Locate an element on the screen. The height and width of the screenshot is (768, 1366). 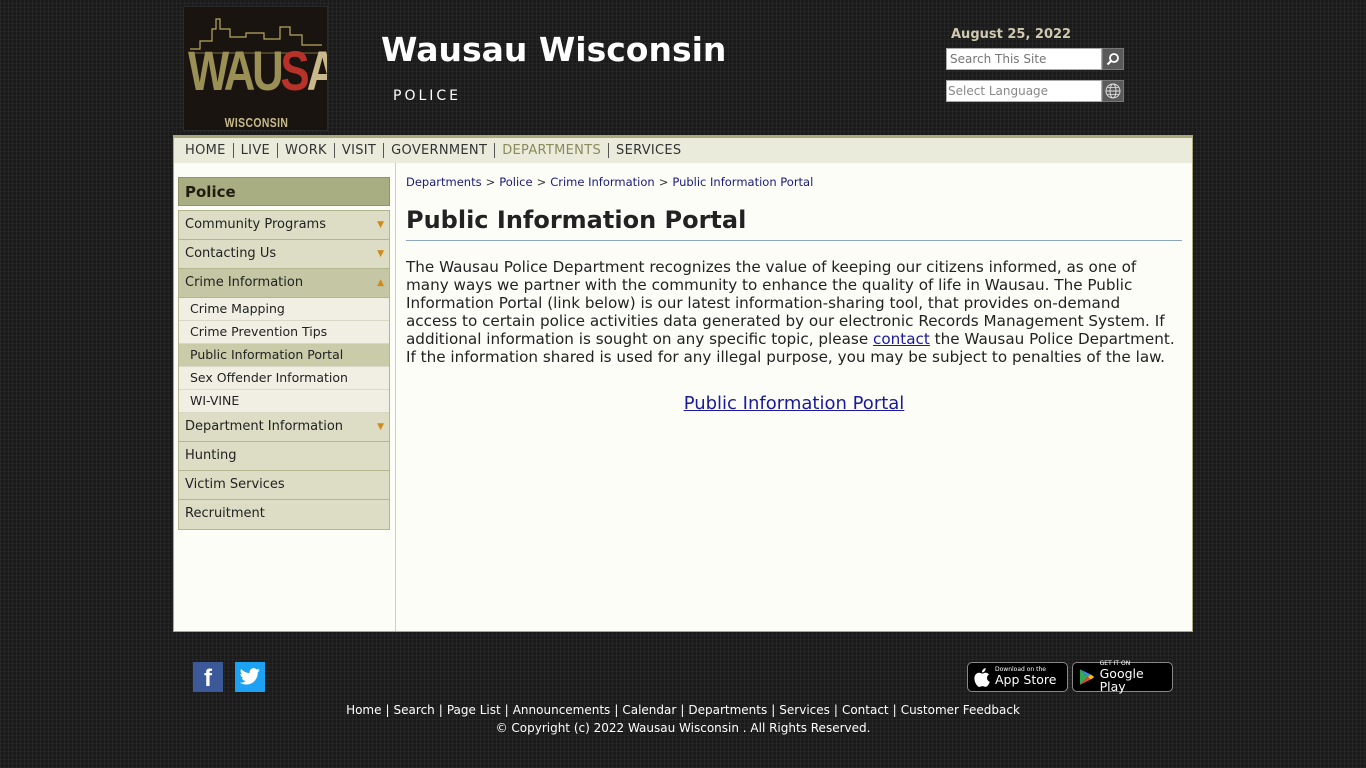
language-select: Select Language is located at coordinates (1024, 91).